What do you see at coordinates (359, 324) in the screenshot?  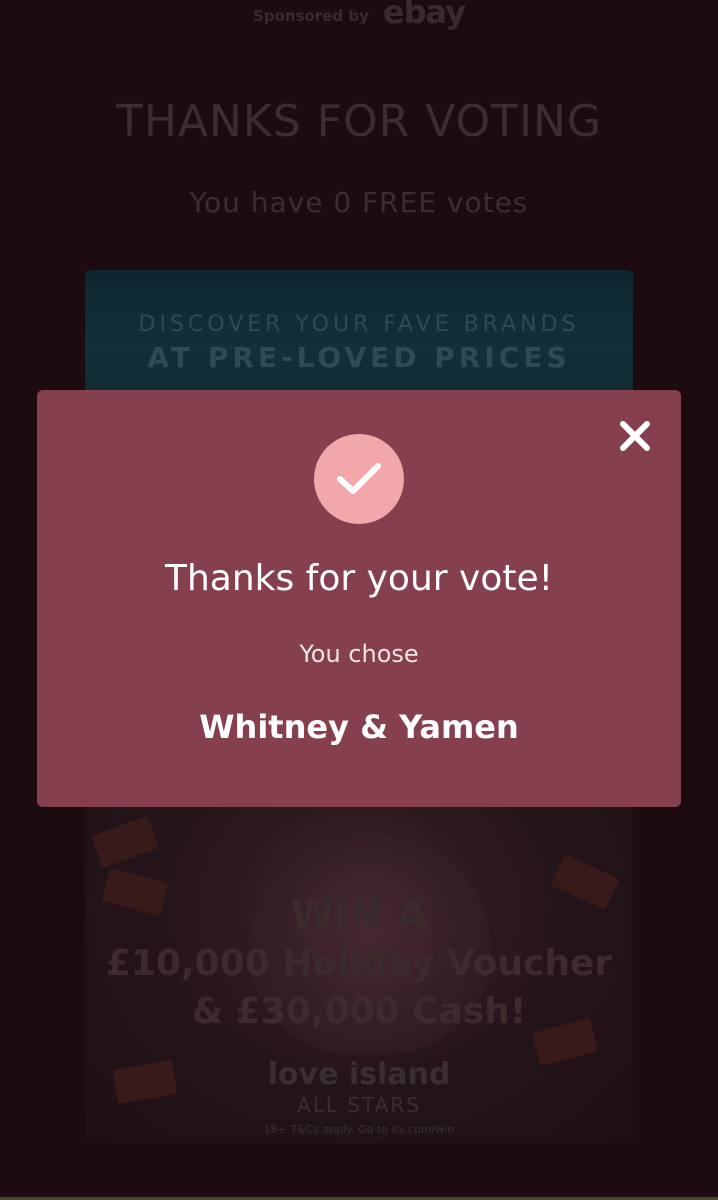 I see `ad-line-1: DISCOVER YOUR FAVE BRANDS` at bounding box center [359, 324].